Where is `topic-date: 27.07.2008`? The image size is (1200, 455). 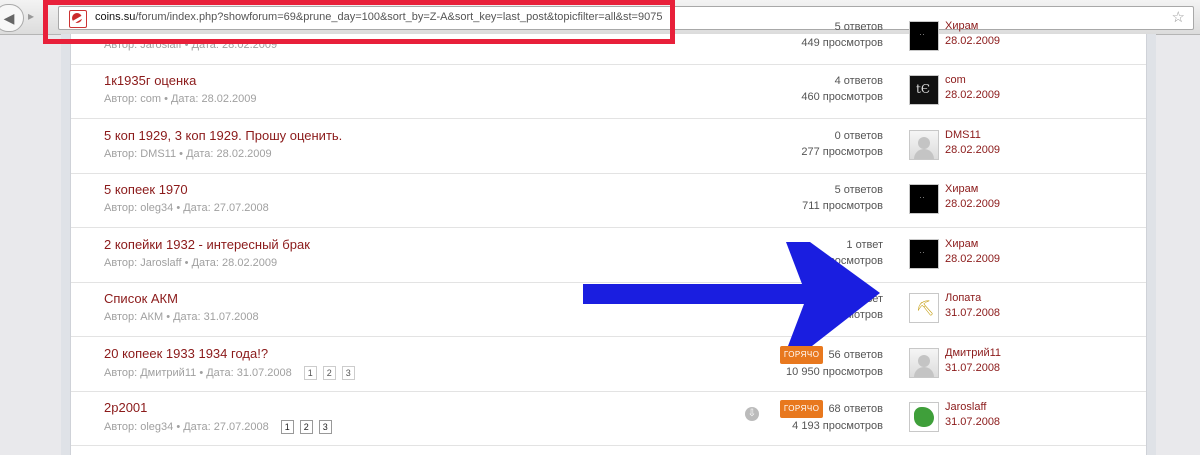
topic-date: 27.07.2008 is located at coordinates (241, 427).